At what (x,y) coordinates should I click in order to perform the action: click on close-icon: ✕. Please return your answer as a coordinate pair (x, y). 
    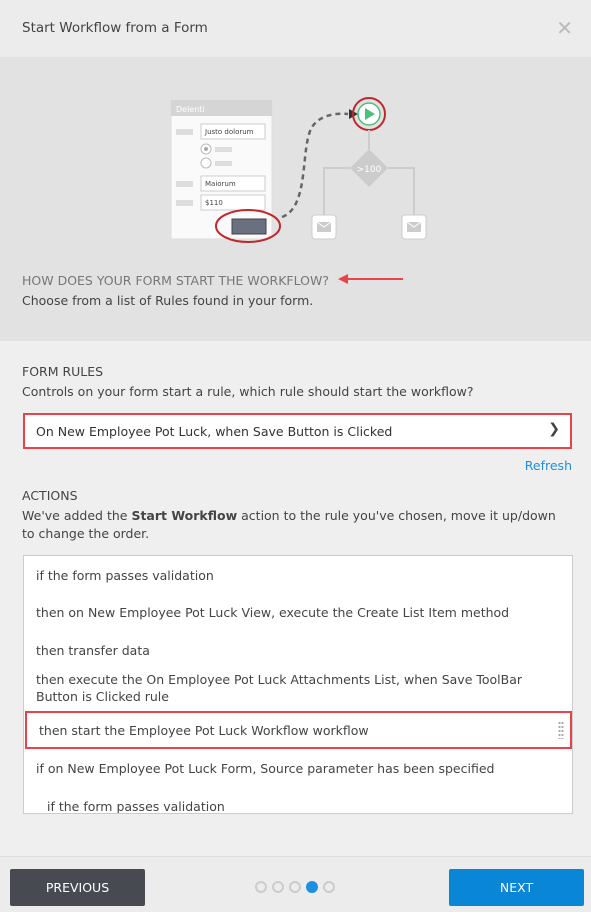
    Looking at the image, I should click on (564, 28).